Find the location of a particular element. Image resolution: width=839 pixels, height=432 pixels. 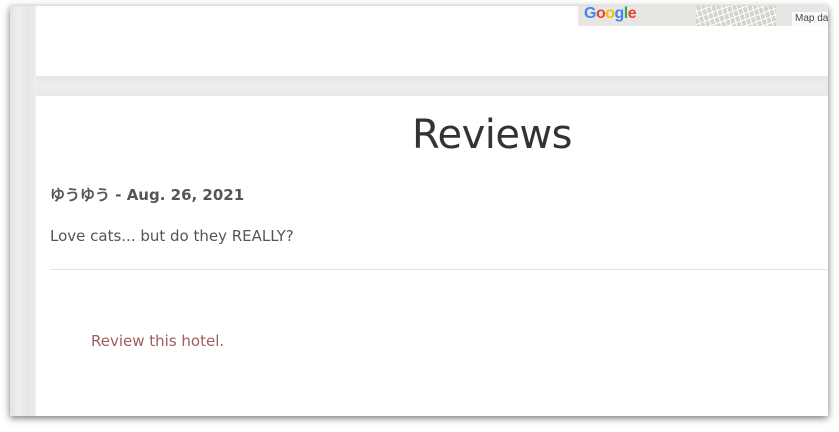

reviews-heading: Reviews is located at coordinates (492, 135).